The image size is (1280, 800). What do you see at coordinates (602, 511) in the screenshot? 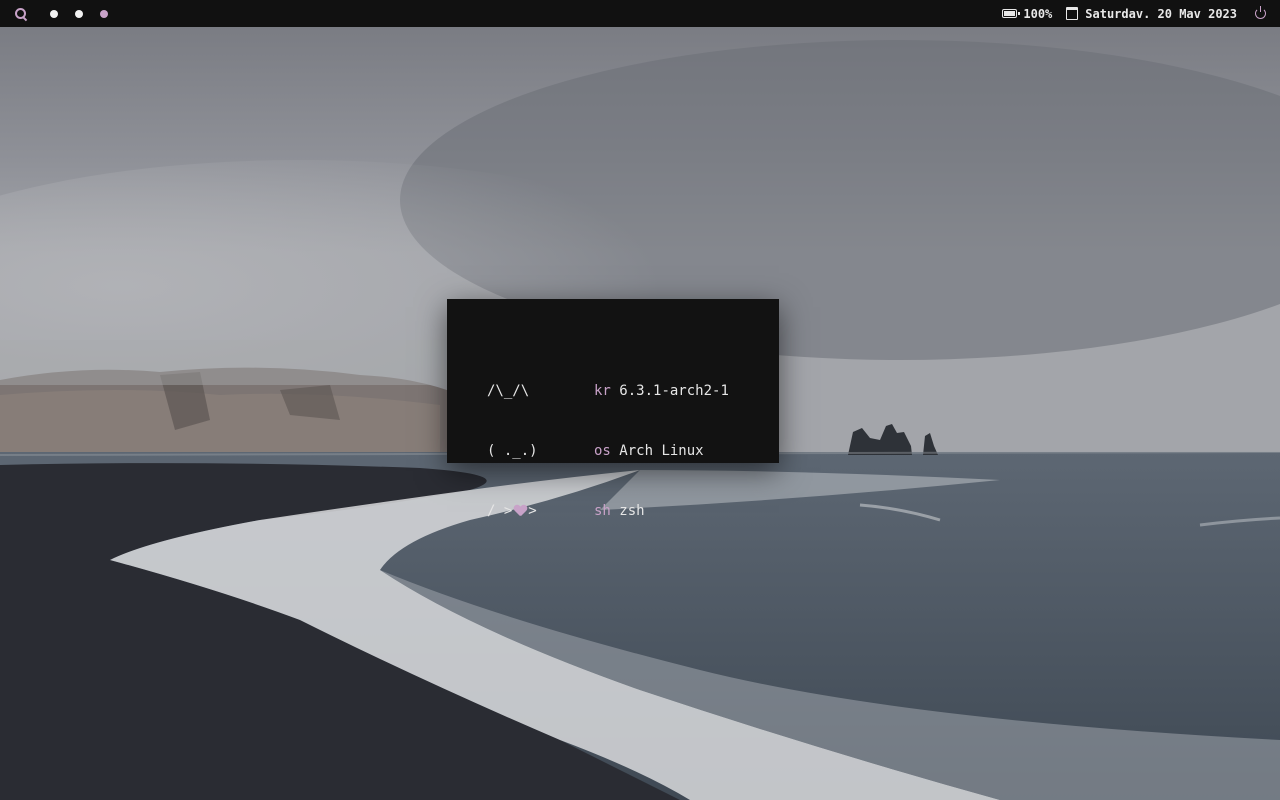
I see `info-key: sh` at bounding box center [602, 511].